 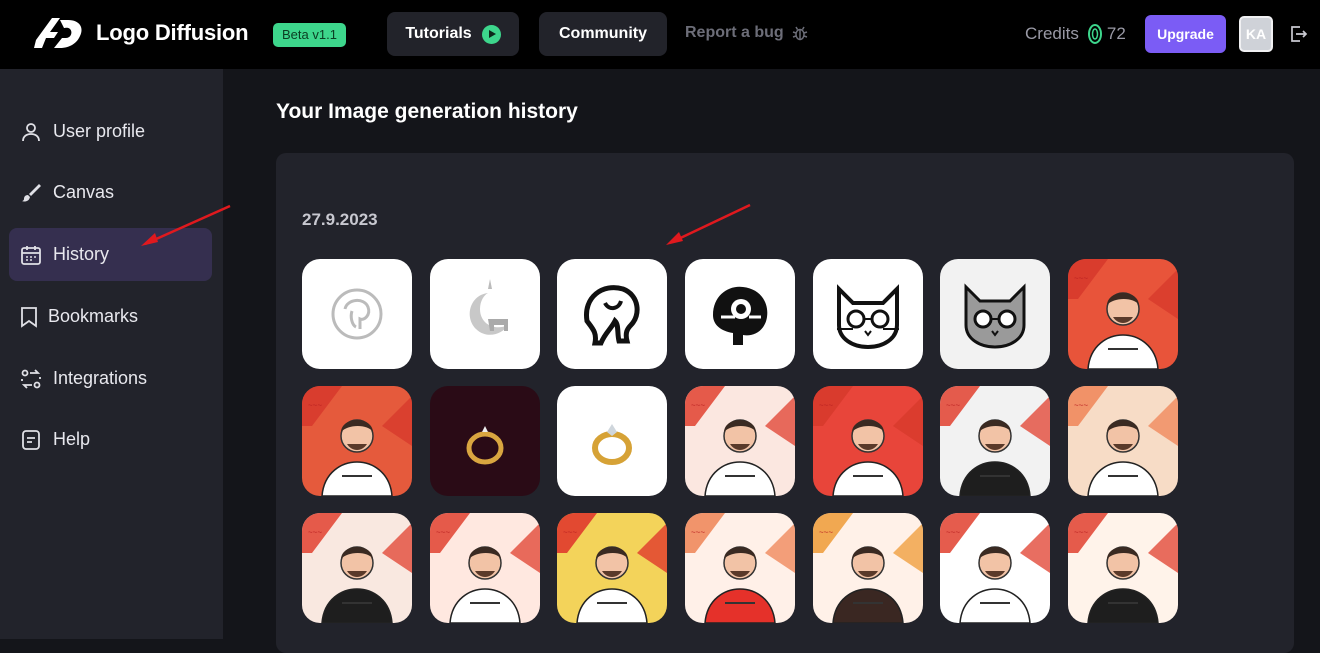 I want to click on sidebar-item-integrations: Integrations, so click(x=110, y=378).